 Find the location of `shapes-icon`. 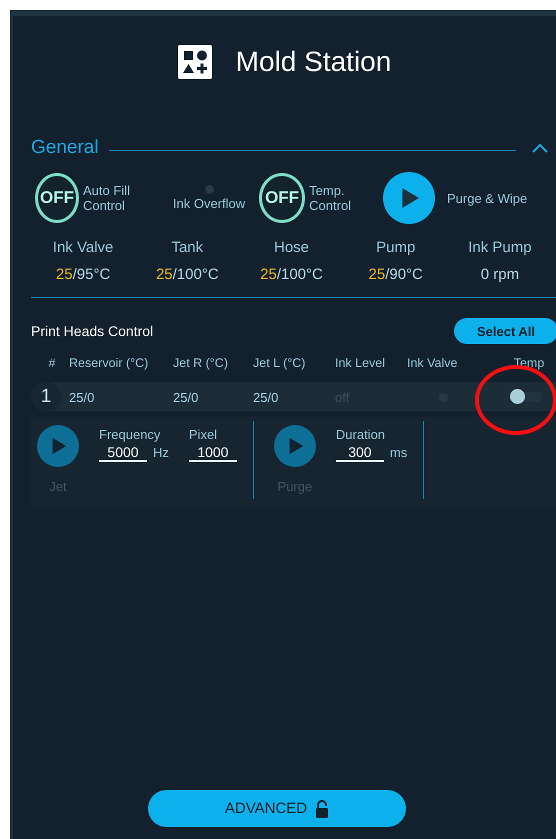

shapes-icon is located at coordinates (195, 62).